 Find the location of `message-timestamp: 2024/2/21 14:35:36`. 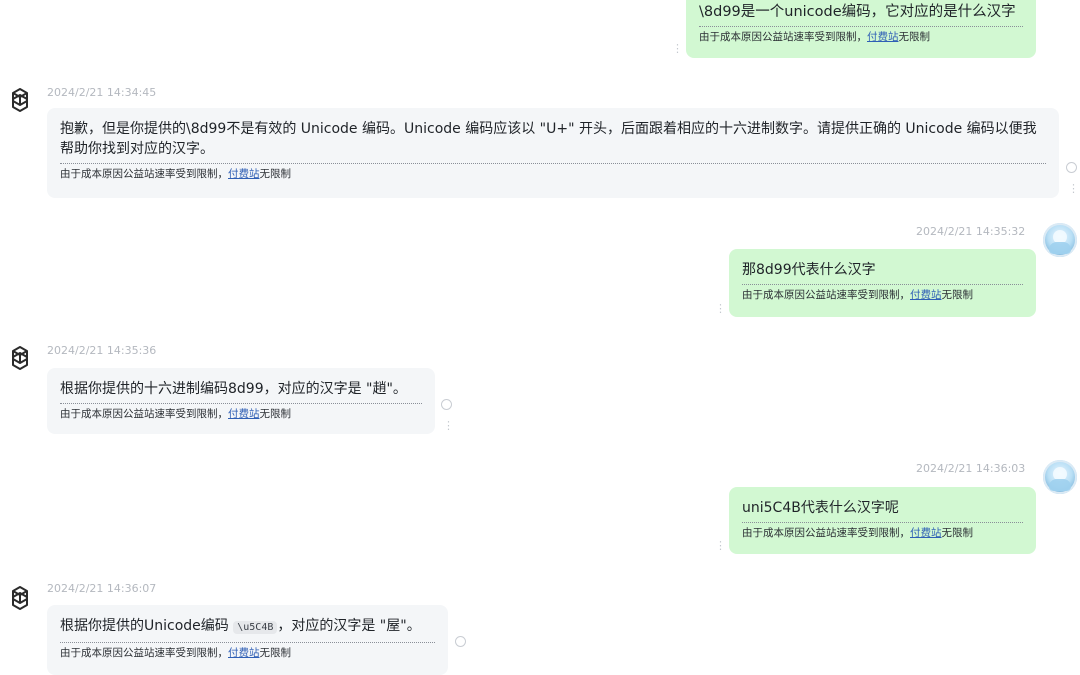

message-timestamp: 2024/2/21 14:35:36 is located at coordinates (102, 350).